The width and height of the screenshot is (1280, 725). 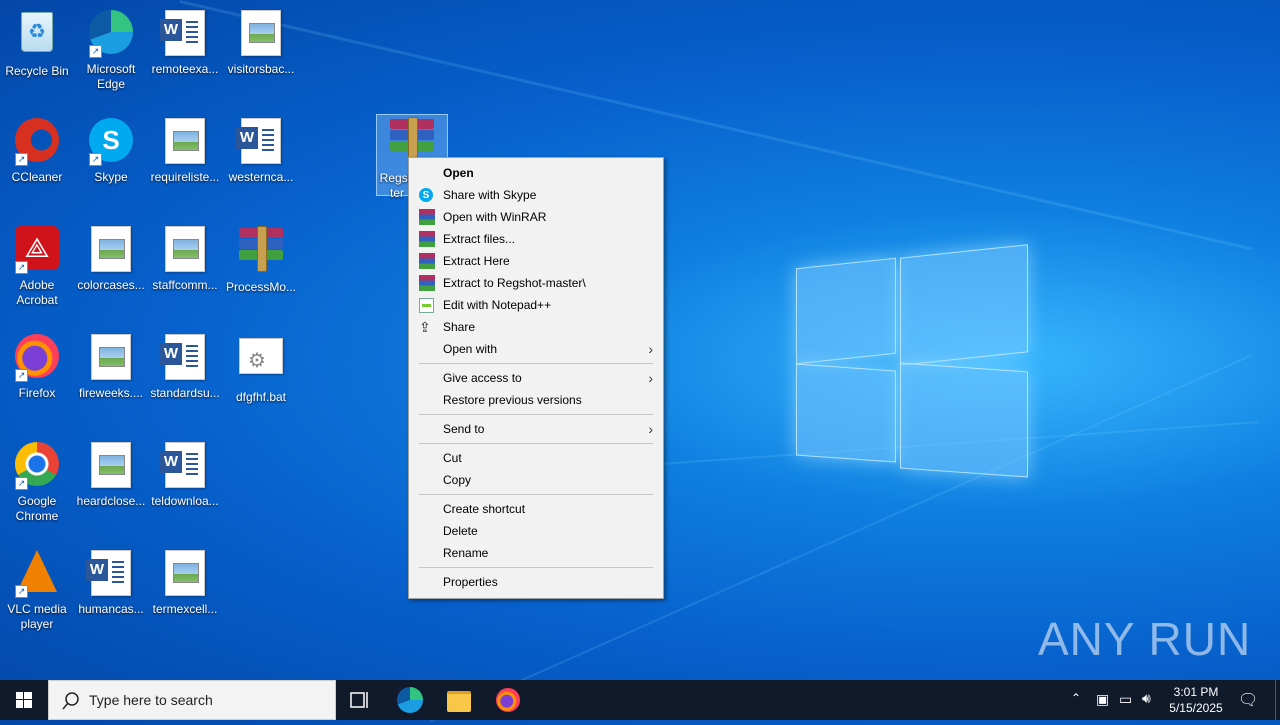 What do you see at coordinates (37, 150) in the screenshot?
I see `desktop-icon-ccleaner: ↗ CCleaner` at bounding box center [37, 150].